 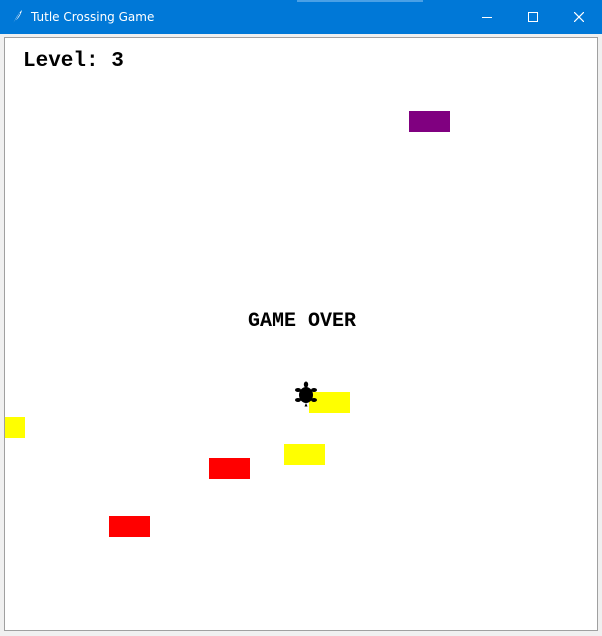 I want to click on car-purple, so click(x=429, y=121).